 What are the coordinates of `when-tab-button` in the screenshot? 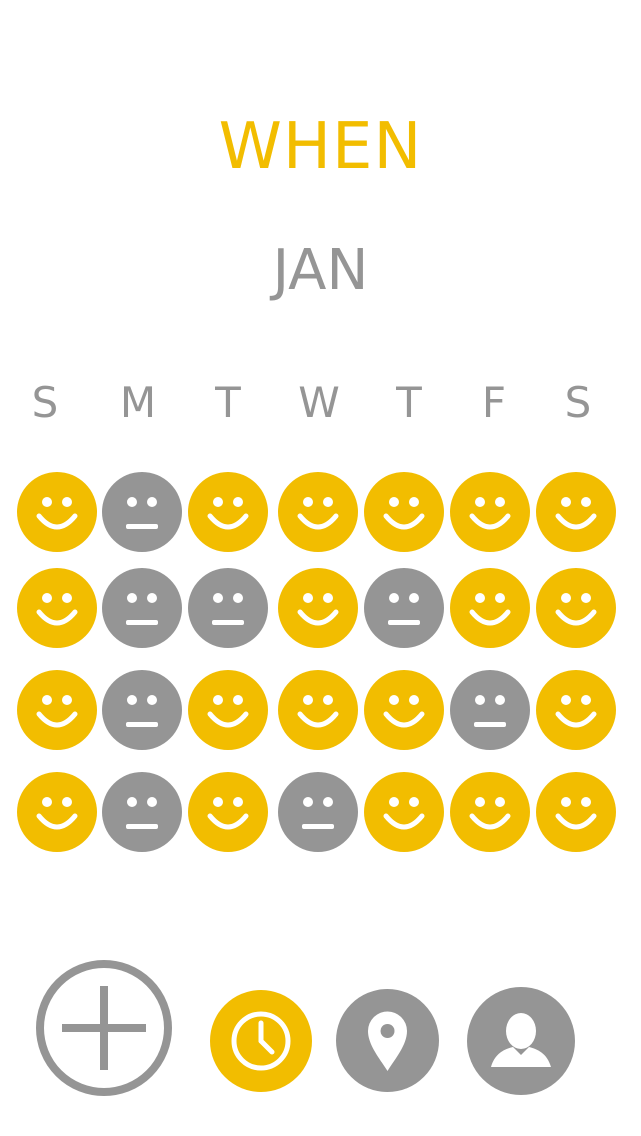 It's located at (261, 1041).